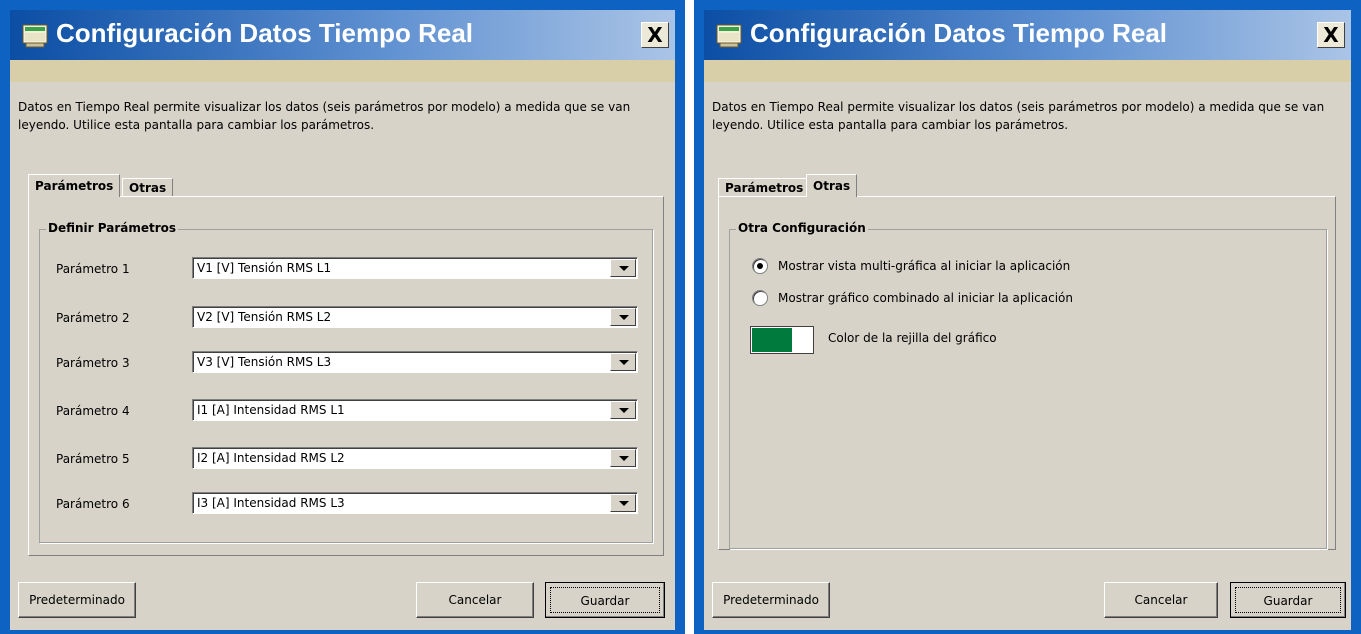 Image resolution: width=1361 pixels, height=634 pixels. Describe the element at coordinates (93, 459) in the screenshot. I see `parameter-label: Parámetro 5` at that location.